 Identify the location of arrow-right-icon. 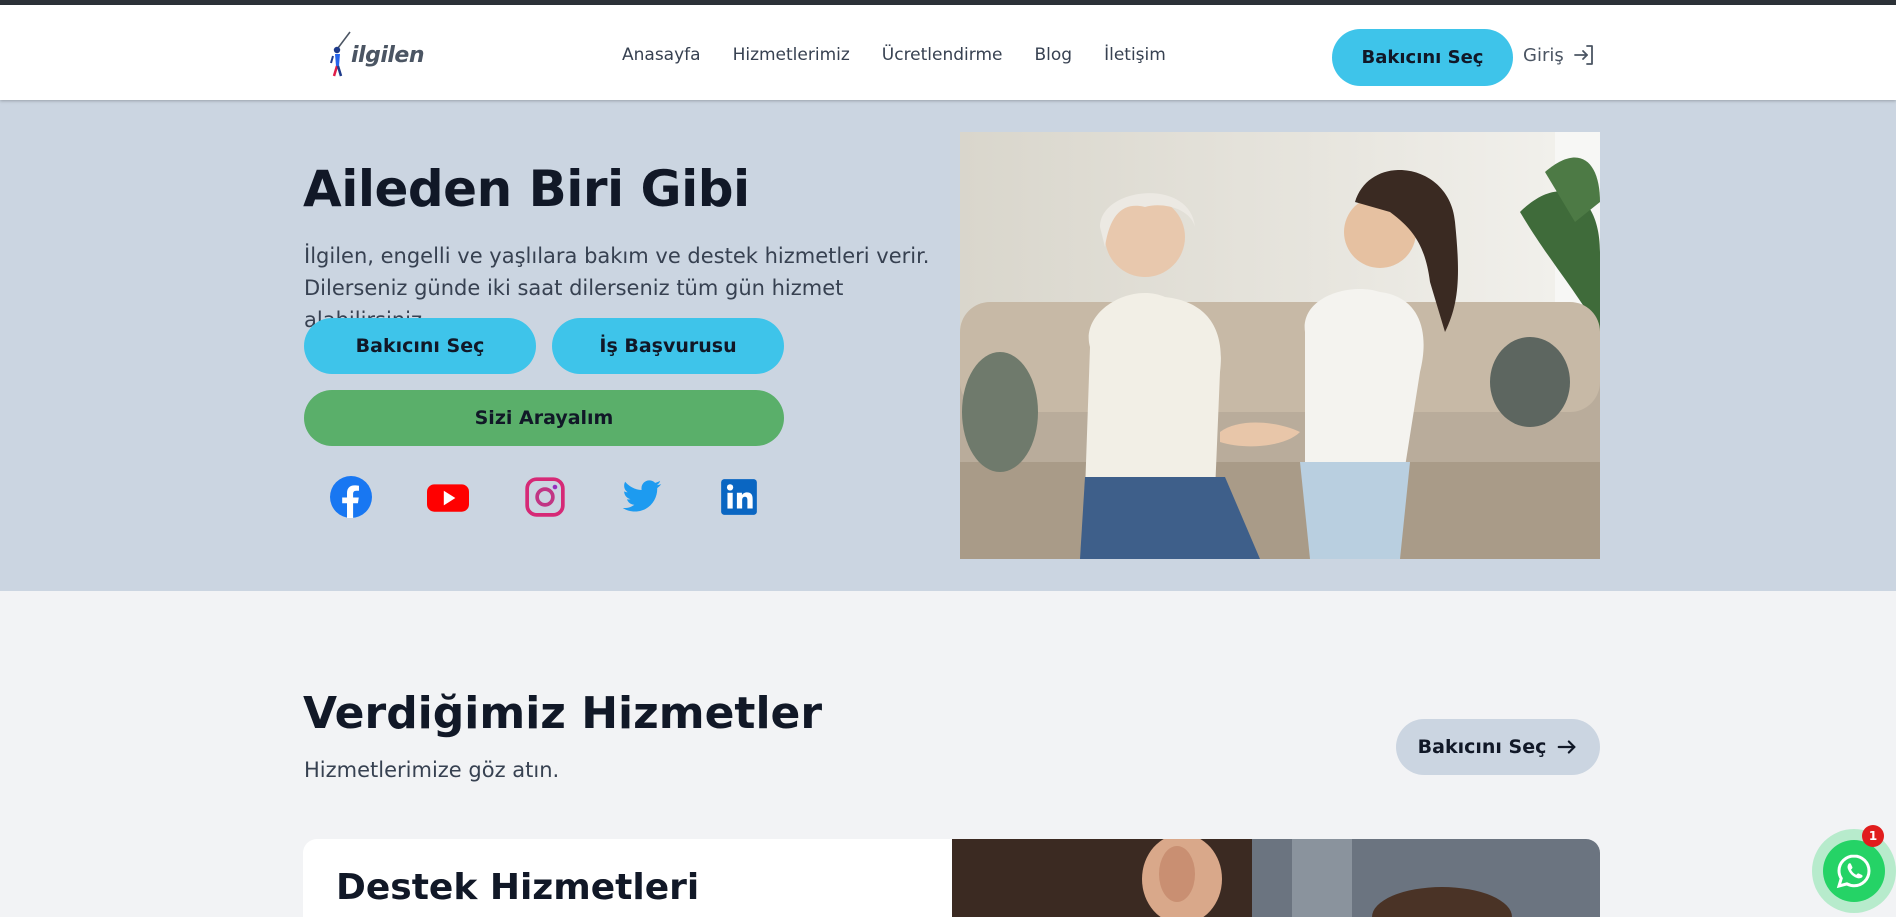
(1567, 747).